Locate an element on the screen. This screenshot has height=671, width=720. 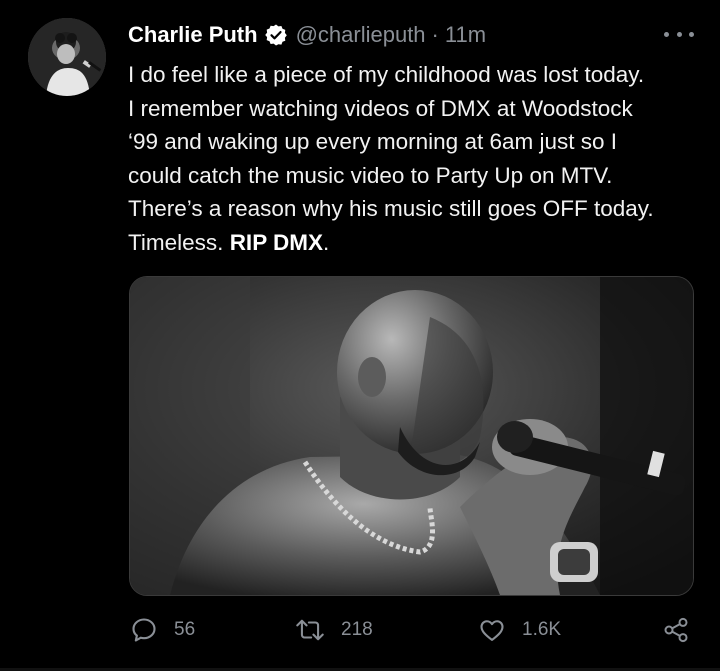
tweet-text-fragment: . is located at coordinates (326, 242).